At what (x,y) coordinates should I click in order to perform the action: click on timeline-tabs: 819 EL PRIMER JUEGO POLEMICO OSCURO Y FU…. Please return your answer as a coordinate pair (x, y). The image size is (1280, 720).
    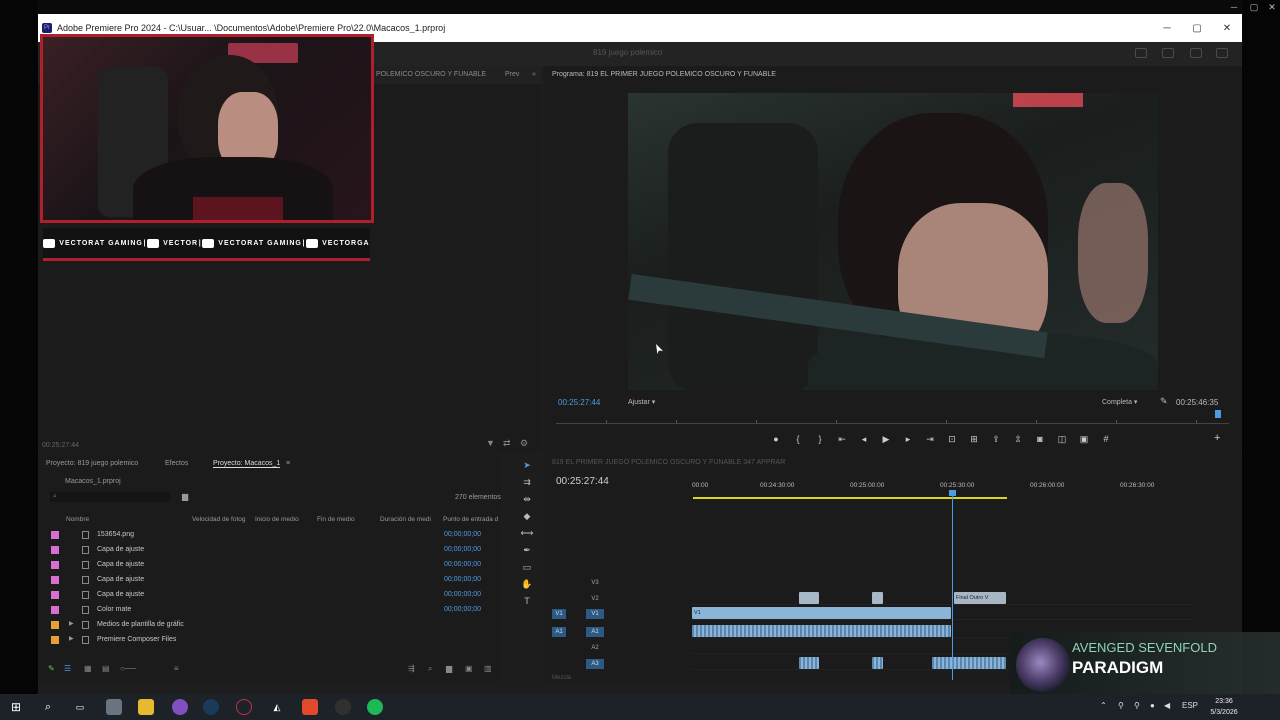
    Looking at the image, I should click on (668, 462).